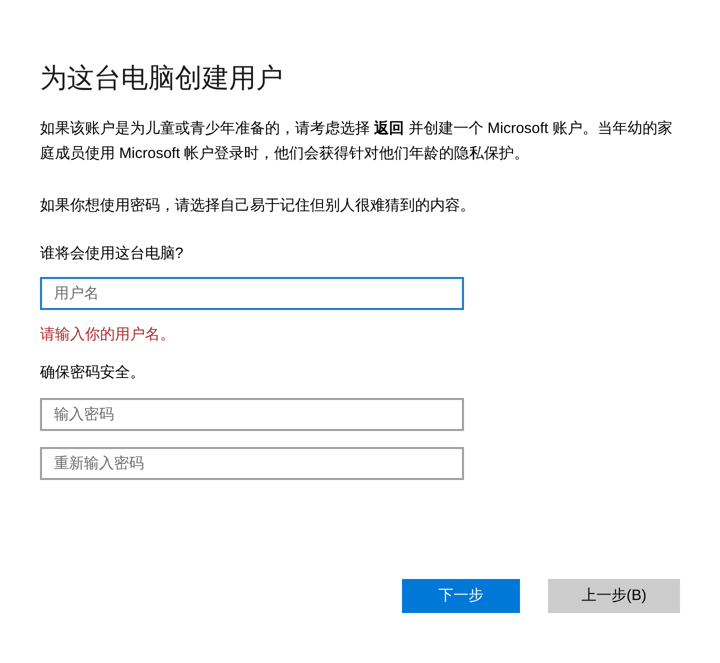  I want to click on back-button: 上一步(B), so click(614, 596).